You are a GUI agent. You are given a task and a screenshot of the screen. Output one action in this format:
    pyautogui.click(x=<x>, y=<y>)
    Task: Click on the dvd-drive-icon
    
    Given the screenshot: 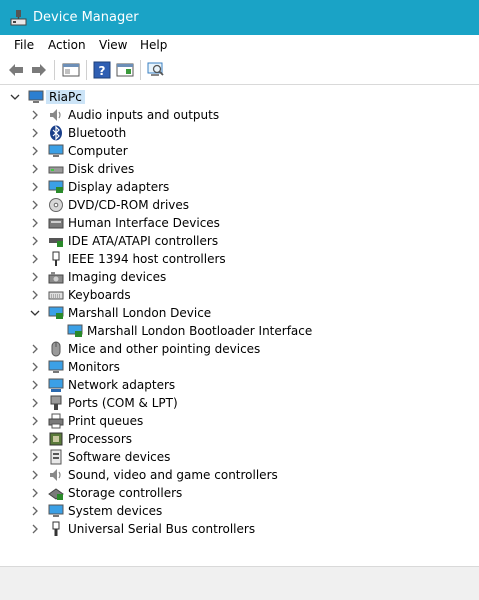 What is the action you would take?
    pyautogui.click(x=56, y=205)
    